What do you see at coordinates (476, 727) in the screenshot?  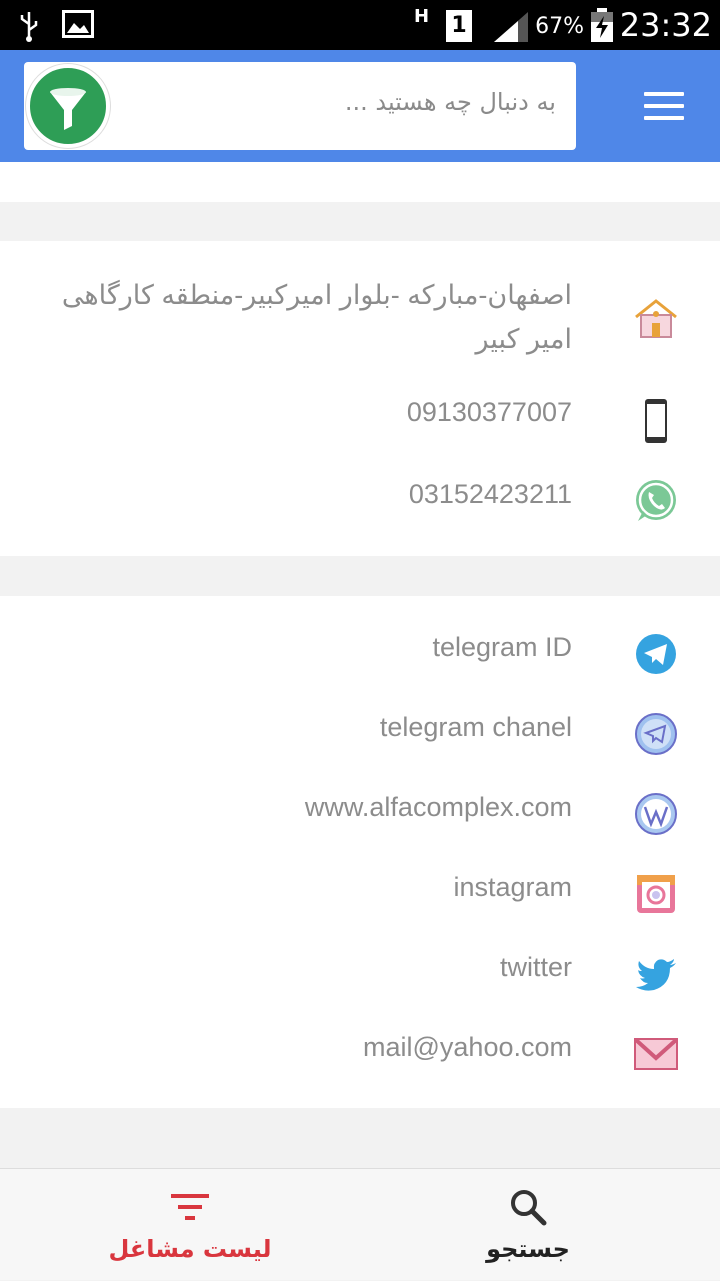 I see `telegram-channel-link: telegram chanel` at bounding box center [476, 727].